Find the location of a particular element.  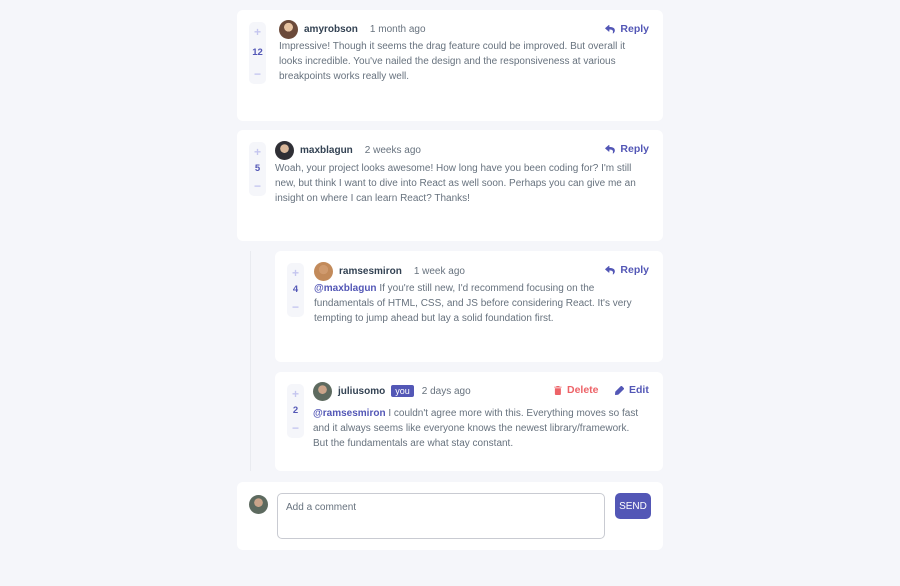

reply-header: juliusomo you 2 days ago is located at coordinates (392, 391).